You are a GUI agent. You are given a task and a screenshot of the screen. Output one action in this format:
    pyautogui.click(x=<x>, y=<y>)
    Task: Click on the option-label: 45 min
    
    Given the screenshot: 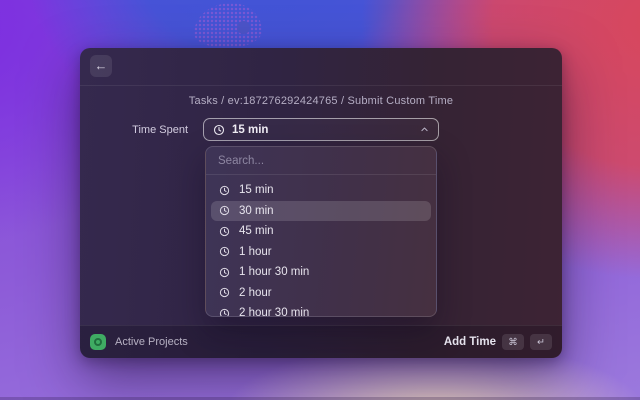 What is the action you would take?
    pyautogui.click(x=256, y=231)
    